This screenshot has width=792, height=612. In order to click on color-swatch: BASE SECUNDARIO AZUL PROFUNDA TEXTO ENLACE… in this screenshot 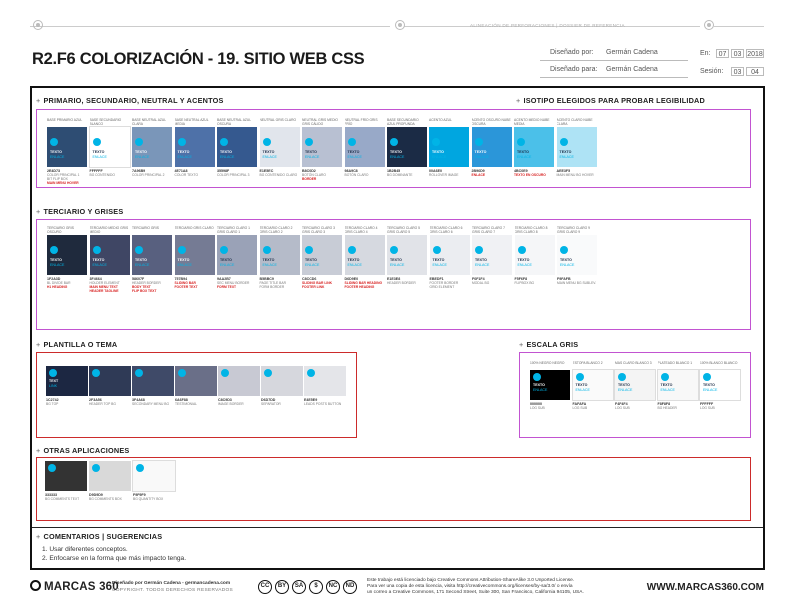, I will do `click(407, 147)`.